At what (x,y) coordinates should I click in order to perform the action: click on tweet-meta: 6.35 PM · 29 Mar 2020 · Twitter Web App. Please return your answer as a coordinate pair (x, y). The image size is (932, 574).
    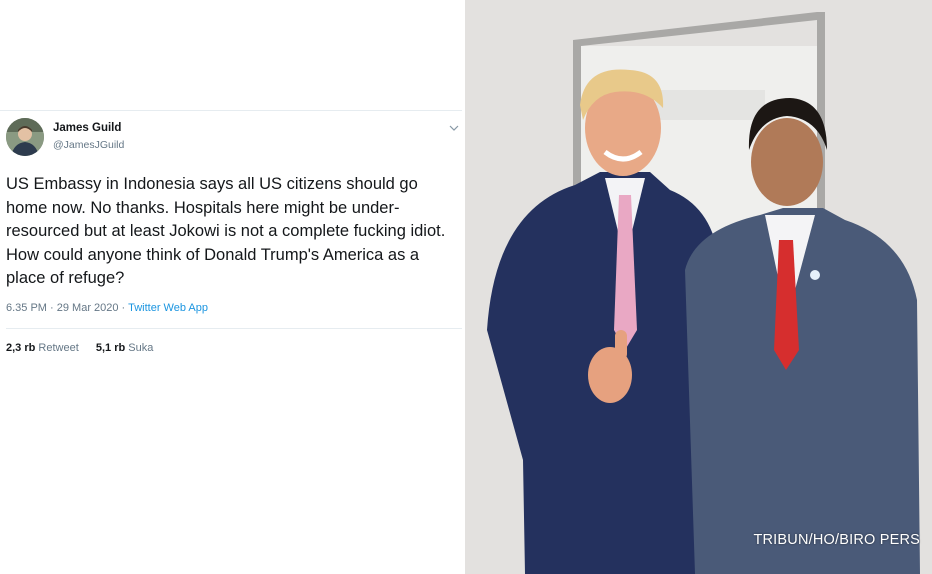
    Looking at the image, I should click on (107, 308).